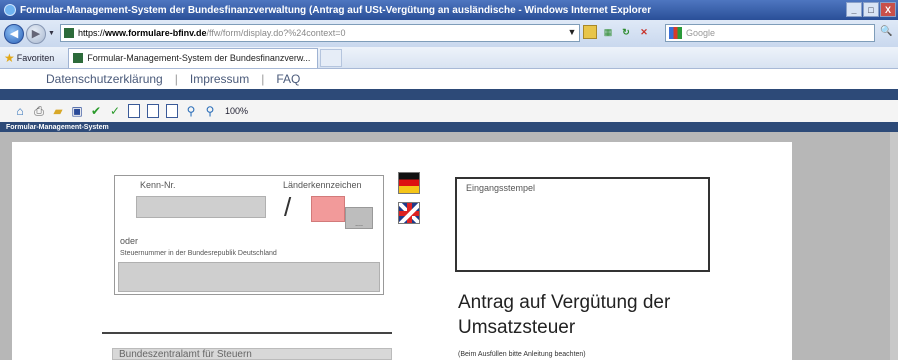 This screenshot has height=360, width=898. What do you see at coordinates (409, 183) in the screenshot?
I see `german-flag-icon` at bounding box center [409, 183].